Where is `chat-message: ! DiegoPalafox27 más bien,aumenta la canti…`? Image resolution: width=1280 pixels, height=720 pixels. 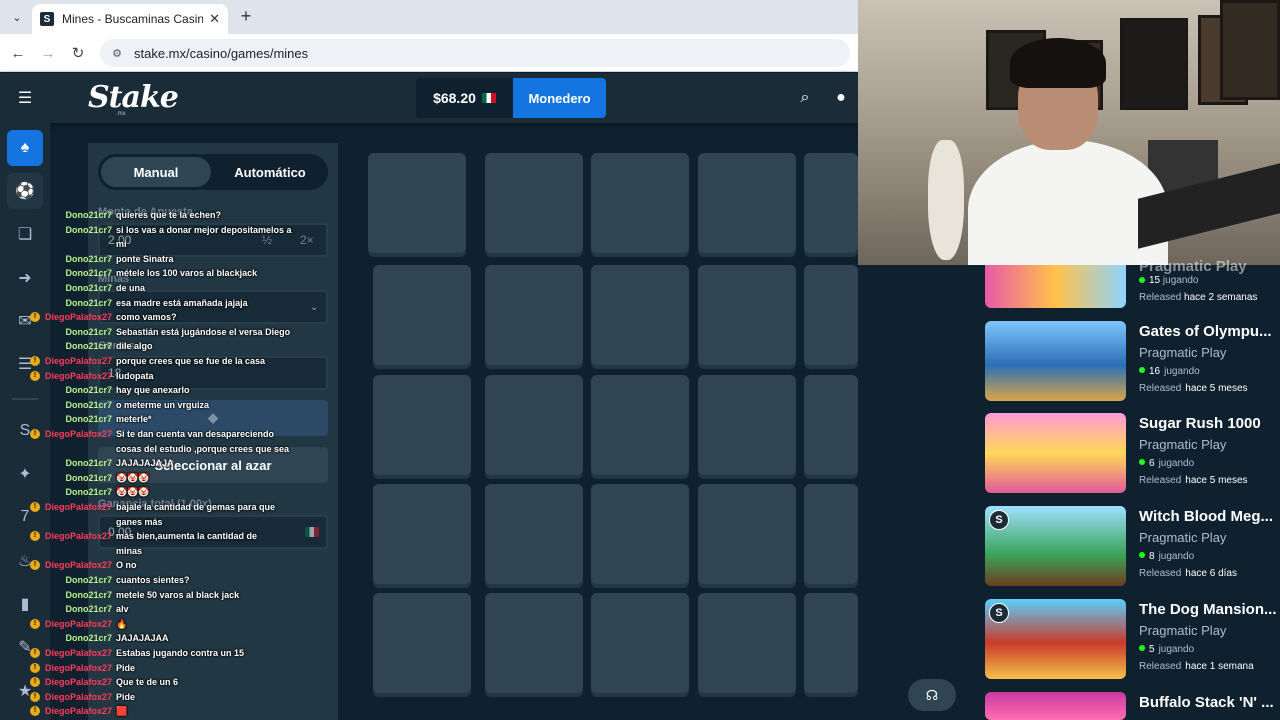
chat-message: ! DiegoPalafox27 más bien,aumenta la canti… is located at coordinates (180, 537).